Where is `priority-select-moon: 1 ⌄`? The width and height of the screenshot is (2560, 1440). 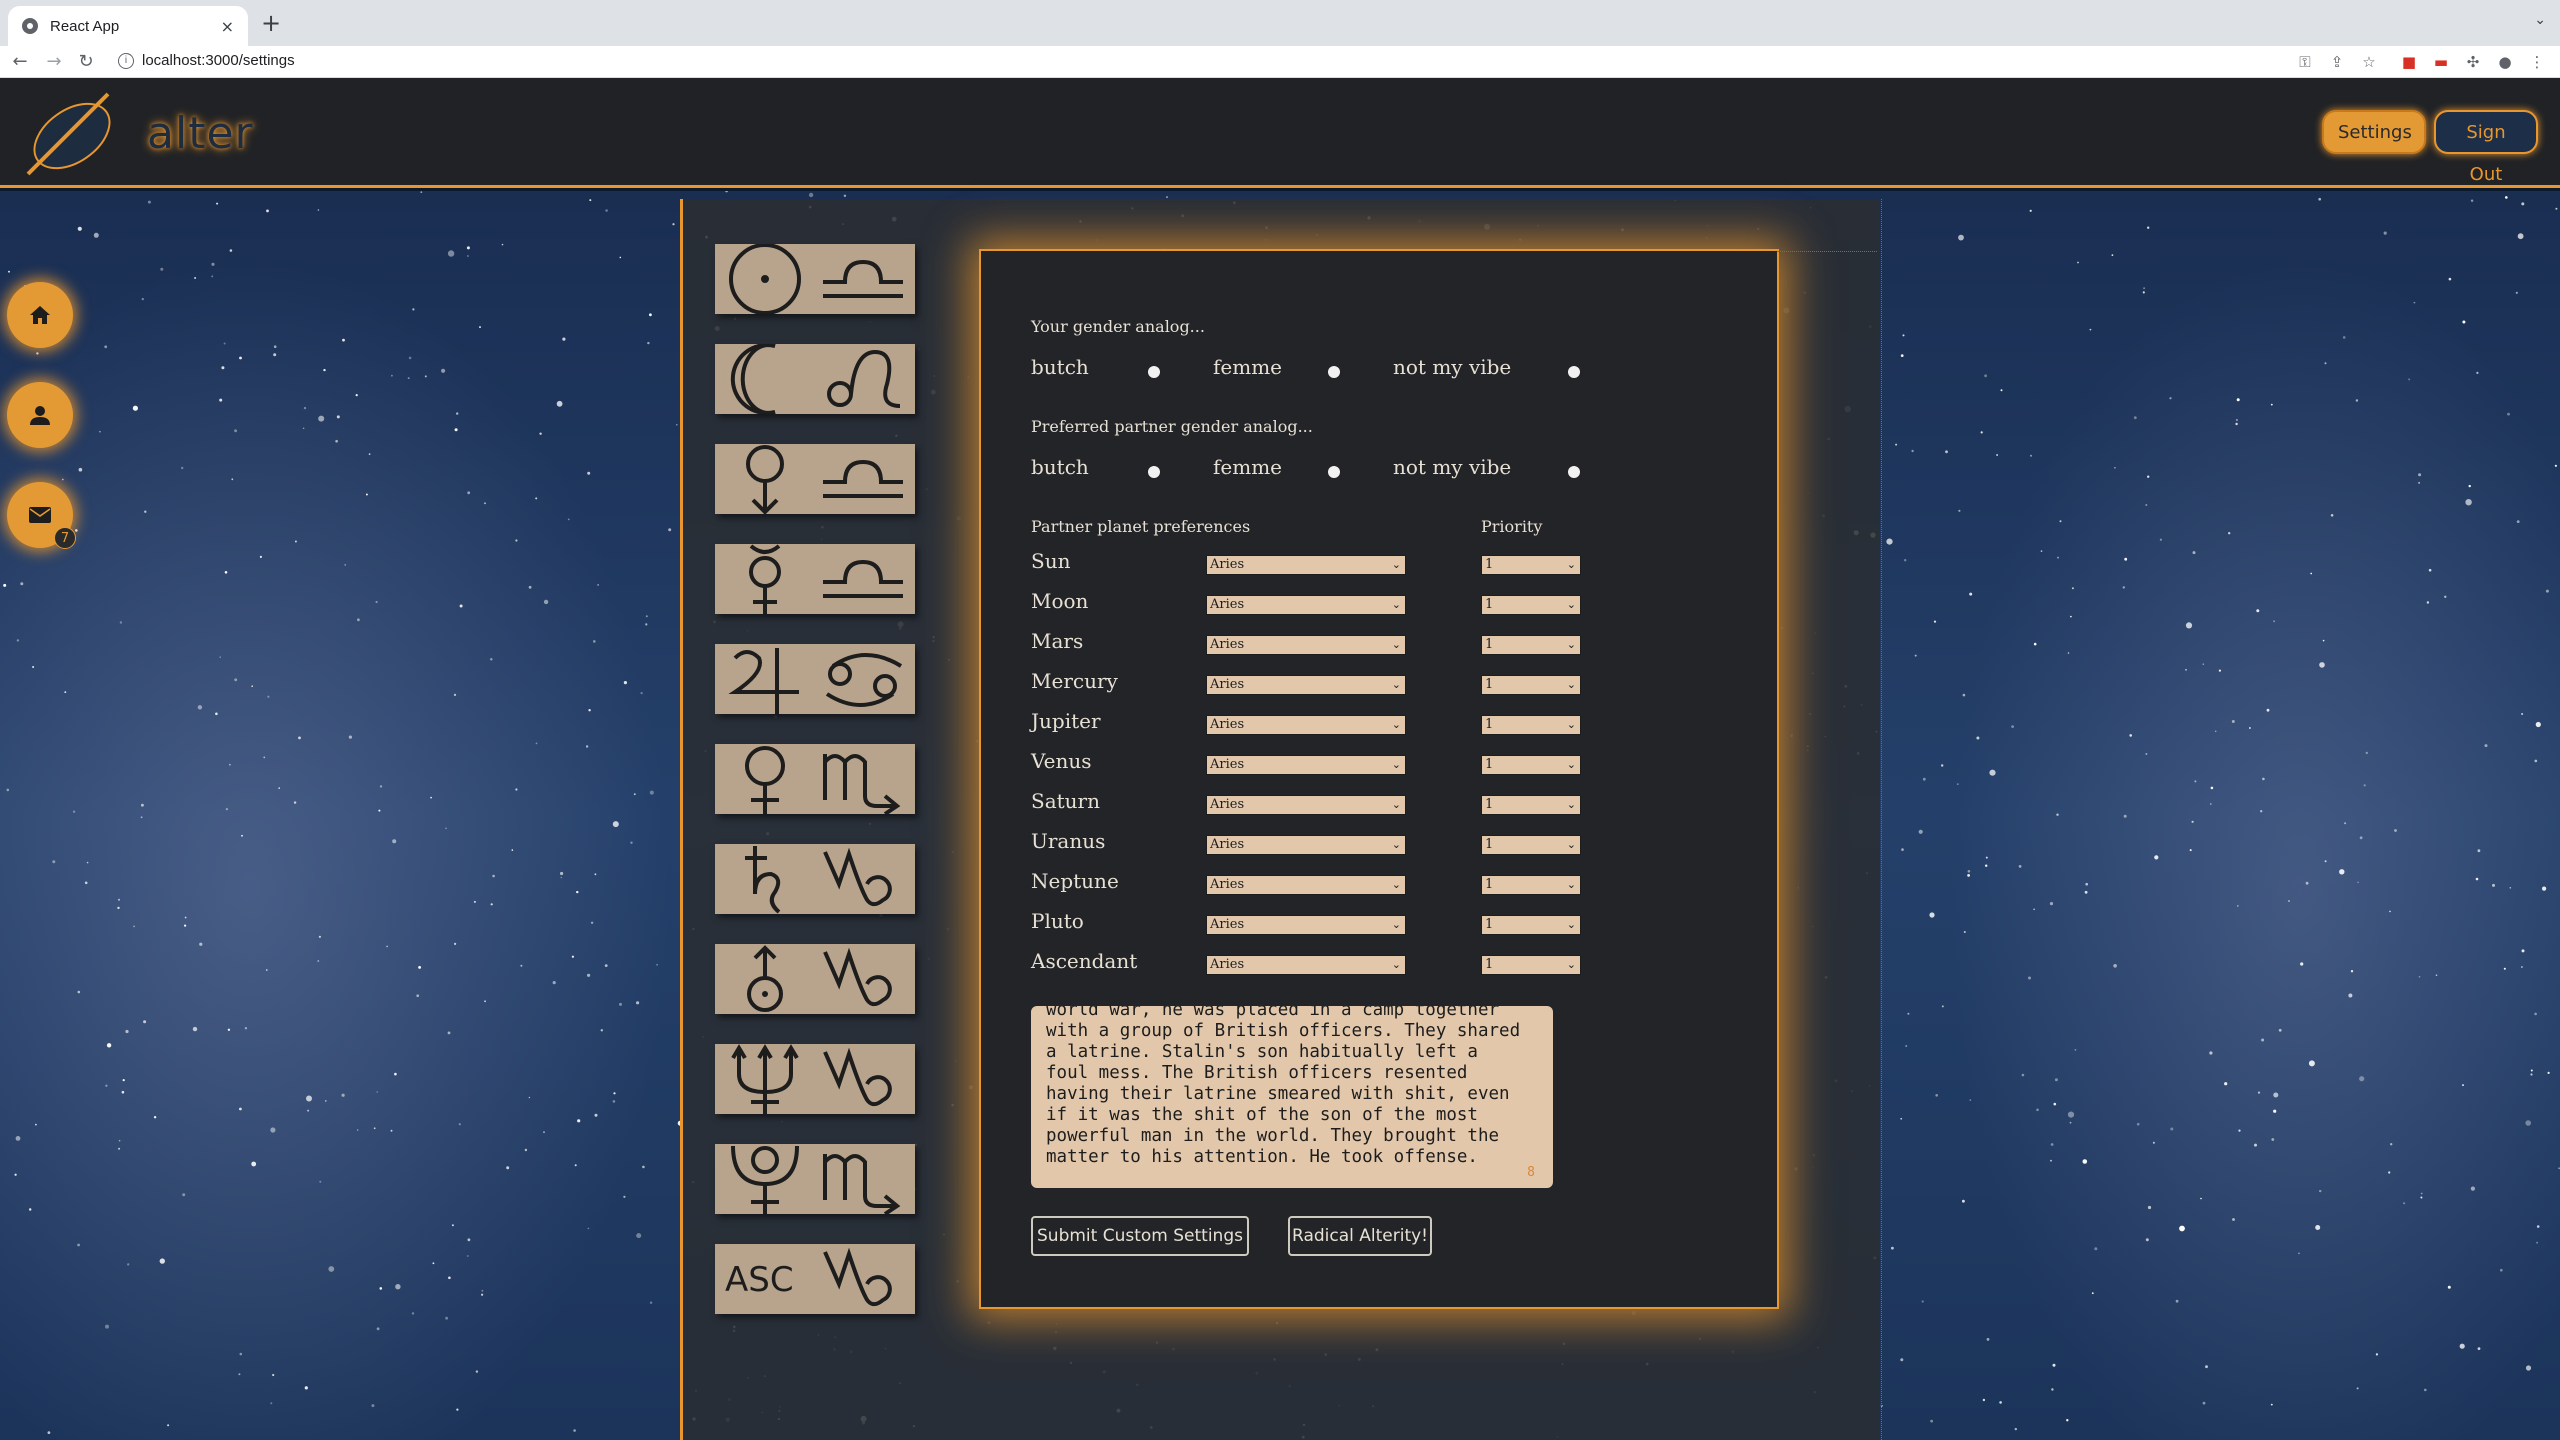
priority-select-moon: 1 ⌄ is located at coordinates (1531, 605).